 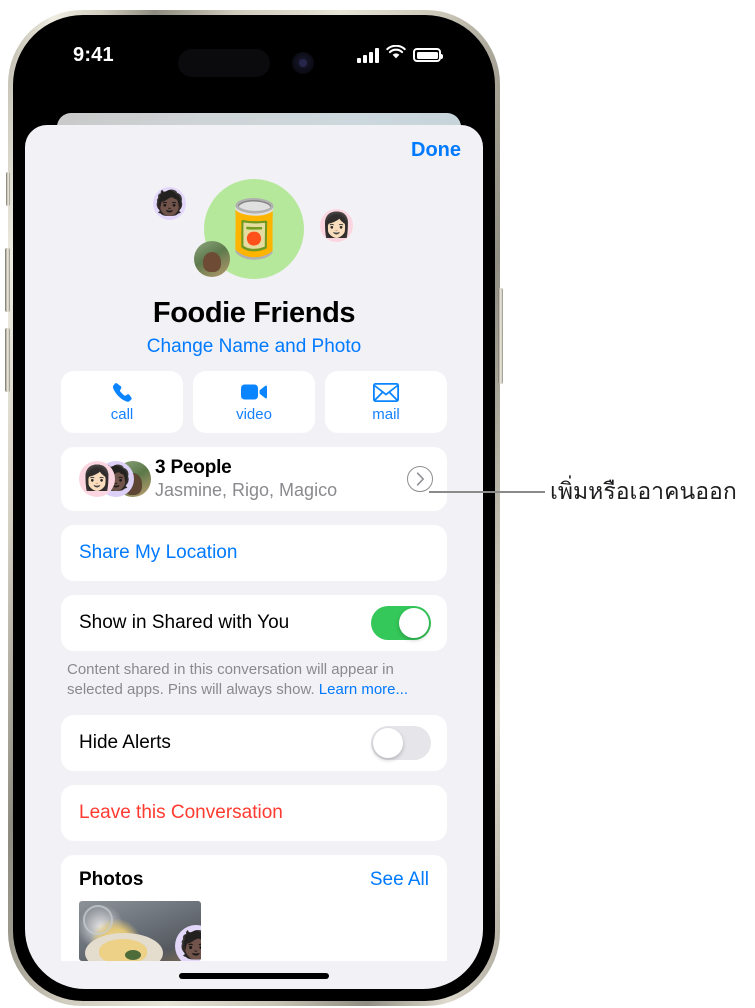 What do you see at coordinates (254, 347) in the screenshot?
I see `change-name-and-photo-link: Change Name and Photo` at bounding box center [254, 347].